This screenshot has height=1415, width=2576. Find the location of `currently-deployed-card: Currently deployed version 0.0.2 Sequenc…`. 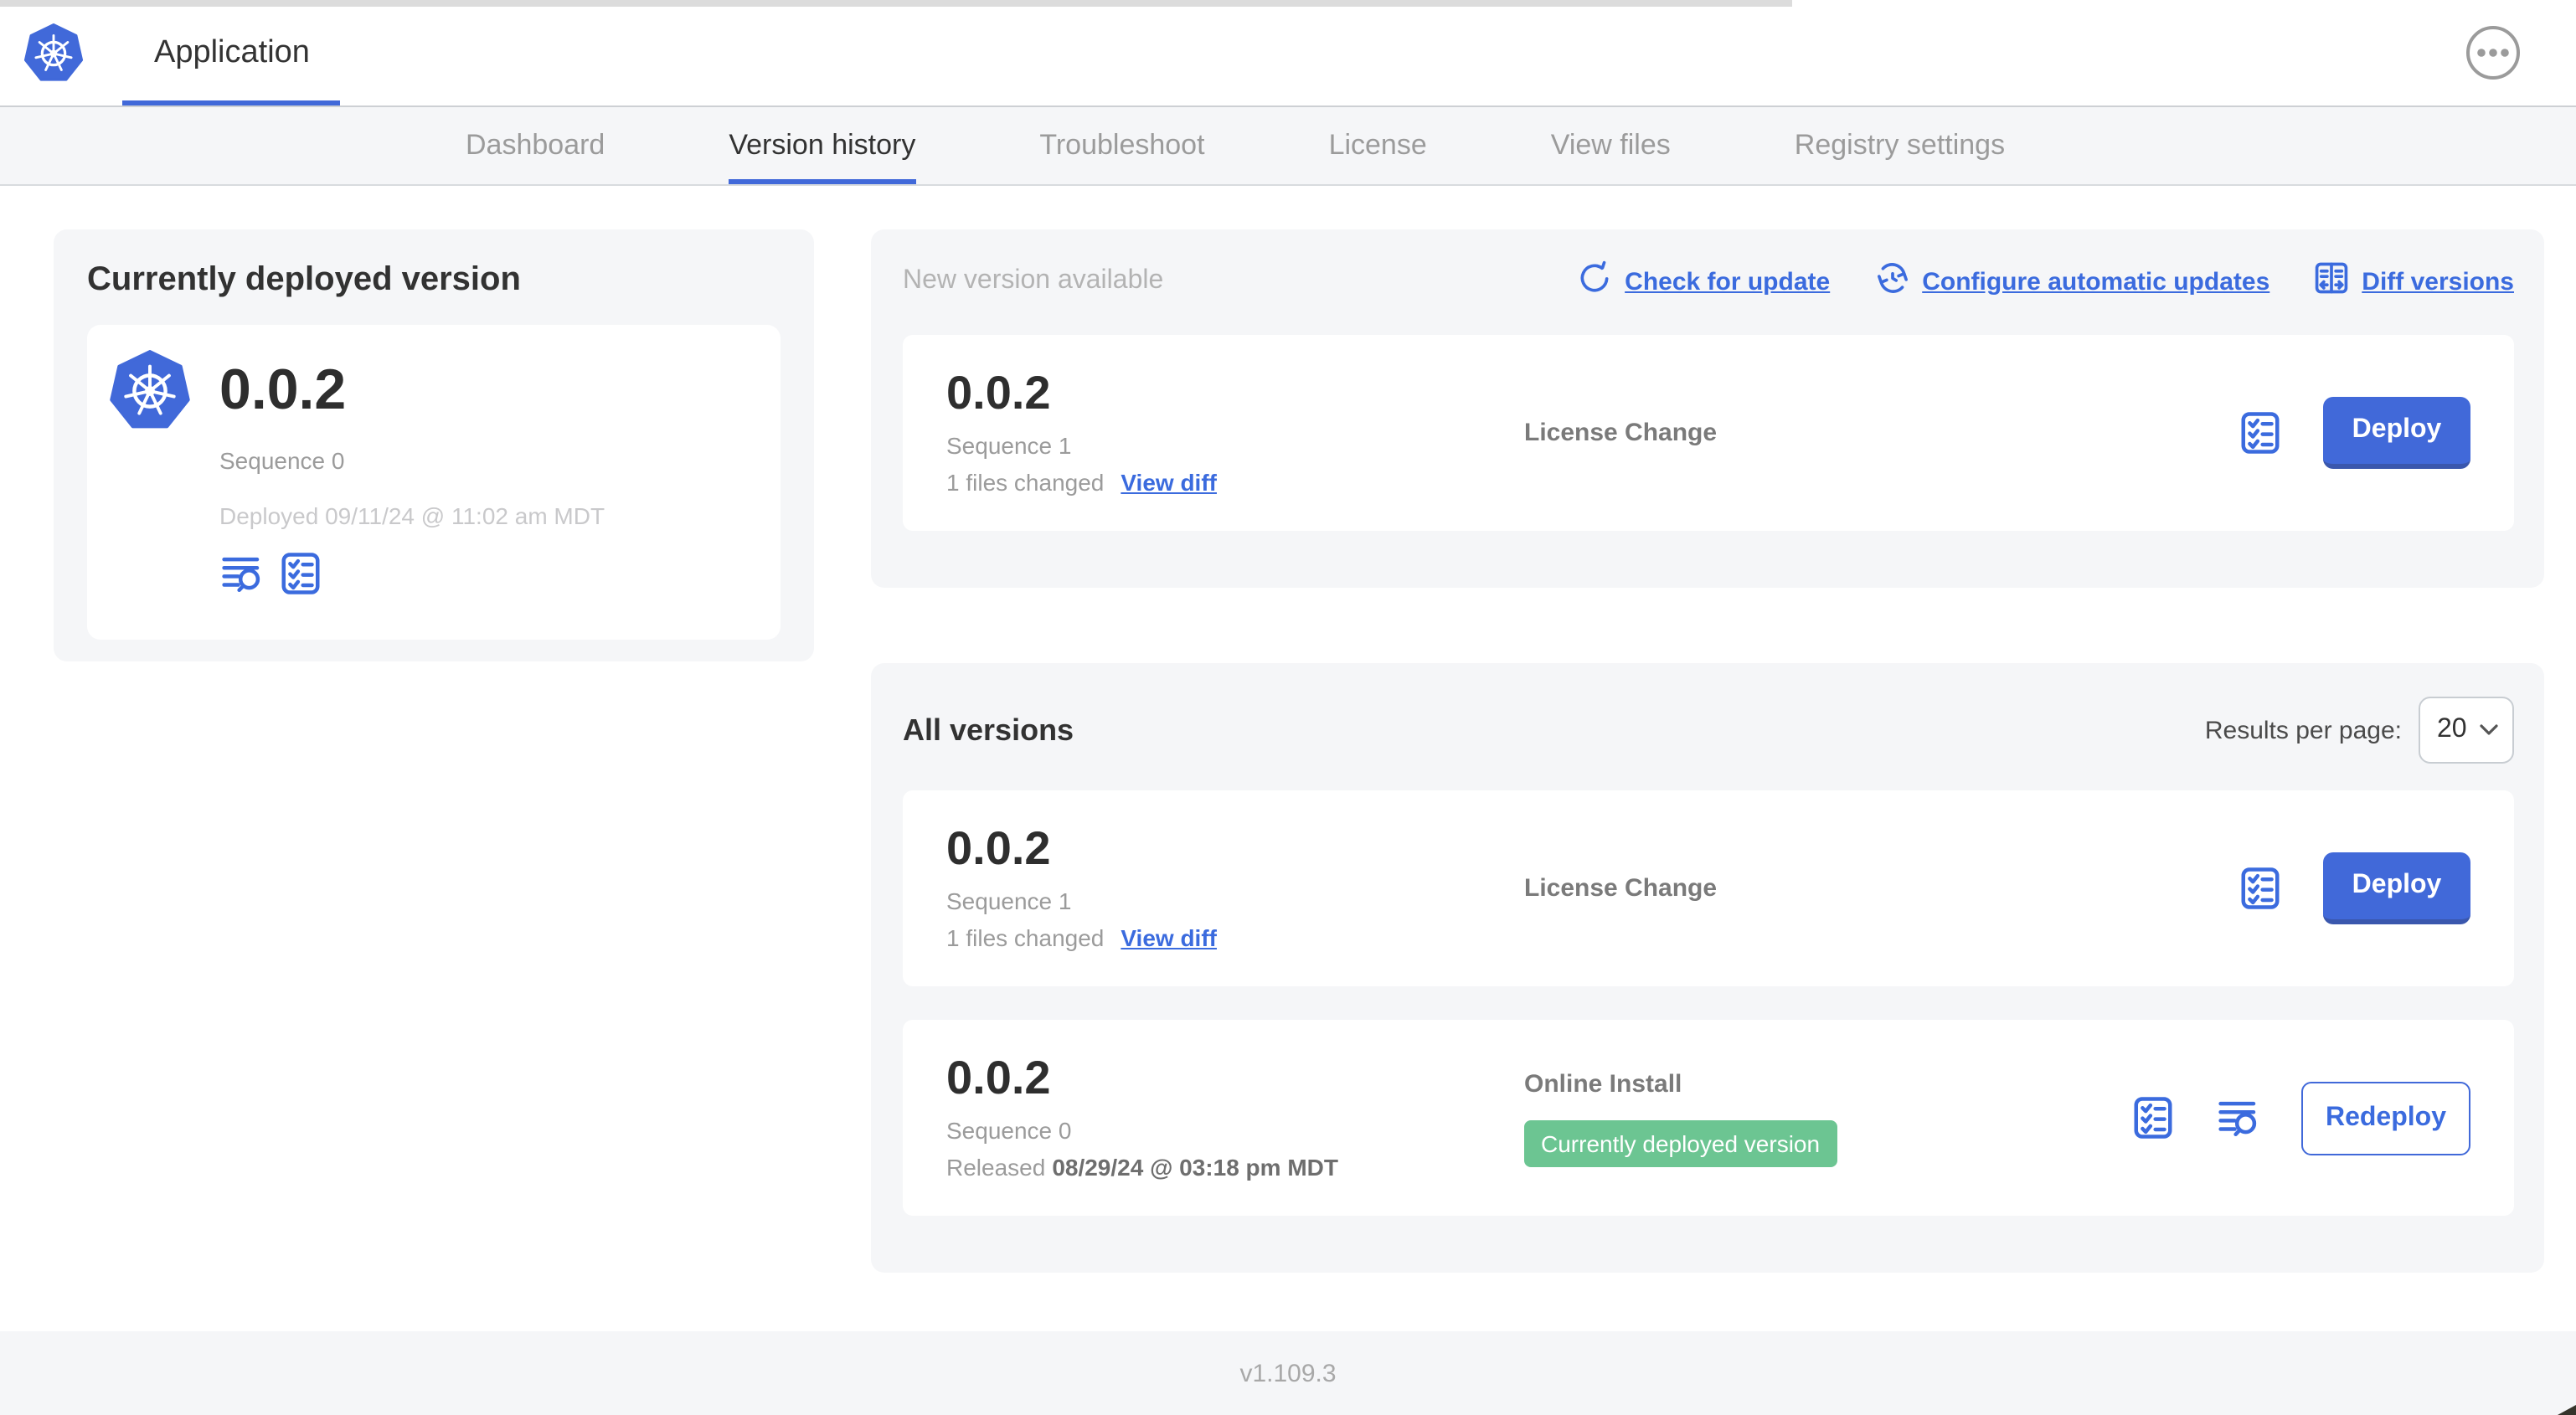

currently-deployed-card: Currently deployed version 0.0.2 Sequenc… is located at coordinates (434, 445).